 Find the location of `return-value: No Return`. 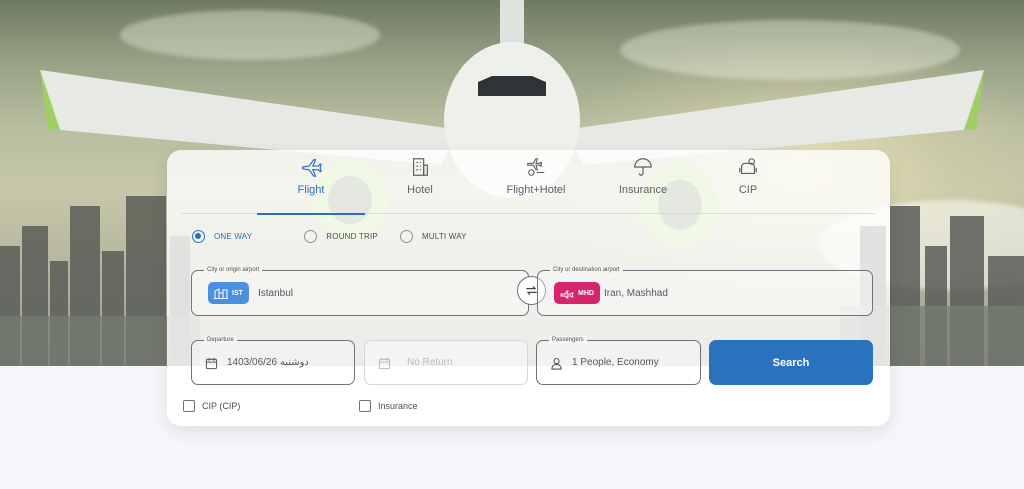

return-value: No Return is located at coordinates (430, 362).